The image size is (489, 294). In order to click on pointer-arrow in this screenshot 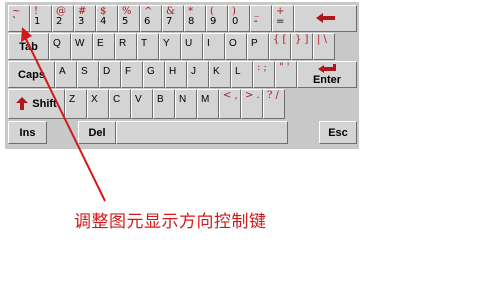, I will do `click(63, 114)`.